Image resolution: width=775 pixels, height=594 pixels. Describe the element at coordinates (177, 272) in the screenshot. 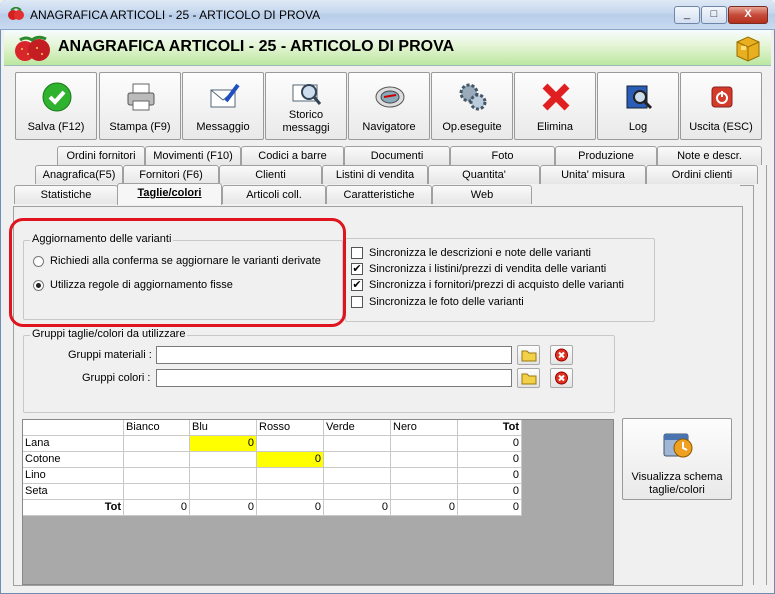

I see `red-highlight-outline` at that location.